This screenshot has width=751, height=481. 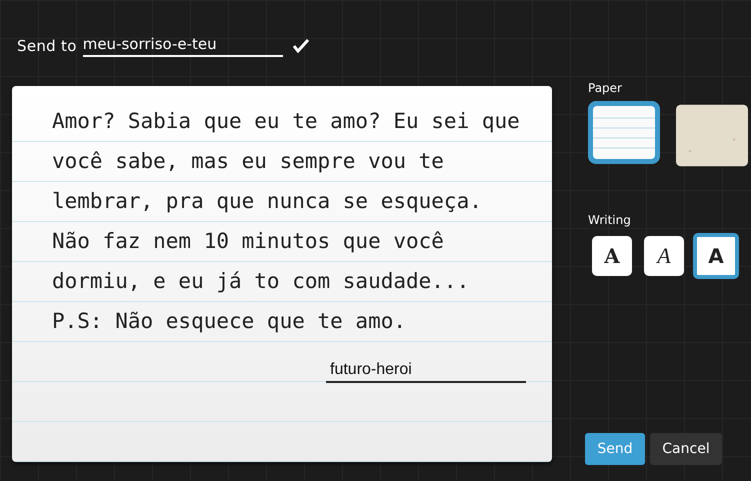 What do you see at coordinates (248, 161) in the screenshot?
I see `letter-text-line: você sabe, mas eu sempre vou te` at bounding box center [248, 161].